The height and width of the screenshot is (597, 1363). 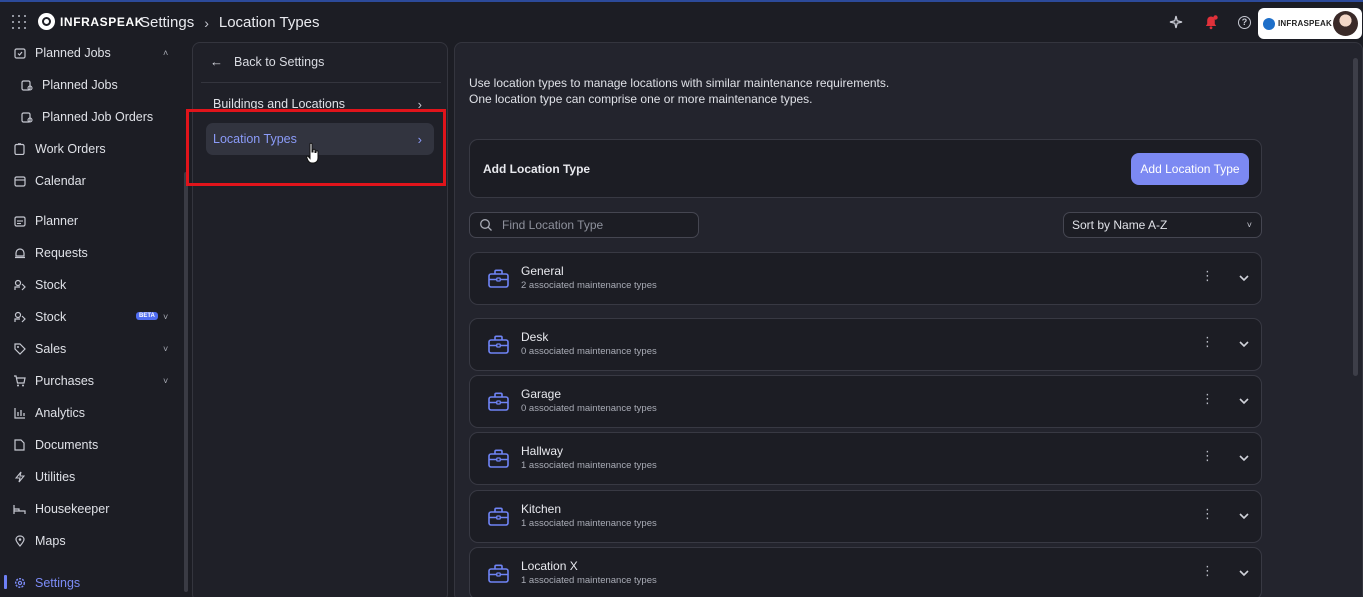 I want to click on brand-name: INFRASPEAK, so click(x=102, y=21).